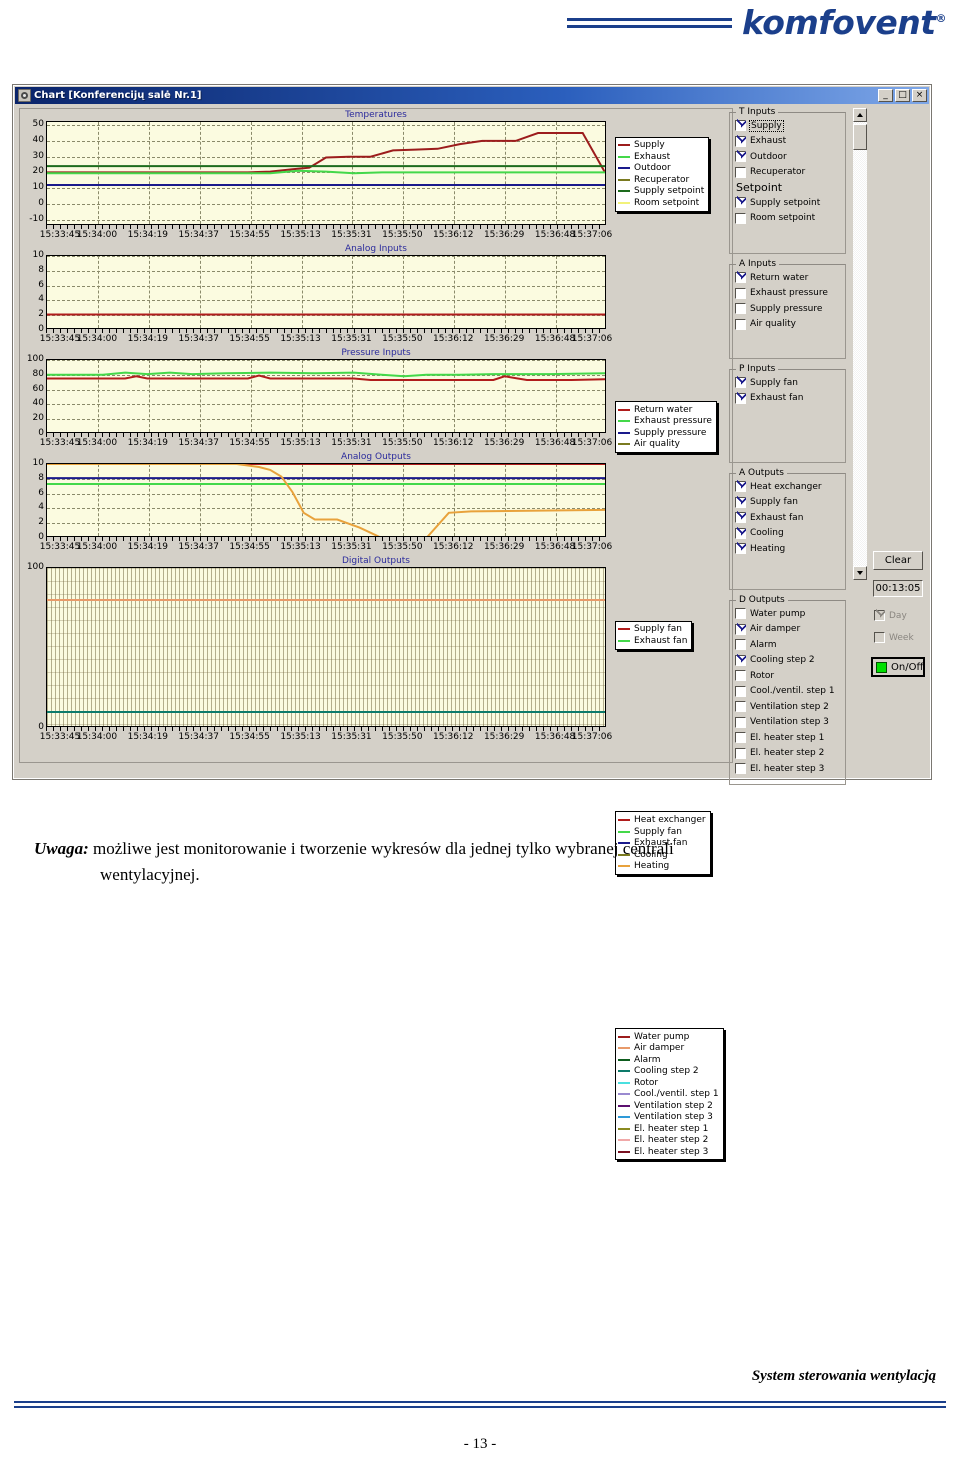 Image resolution: width=960 pixels, height=1469 pixels. I want to click on checkbox-row-water-pump: Water pump, so click(787, 614).